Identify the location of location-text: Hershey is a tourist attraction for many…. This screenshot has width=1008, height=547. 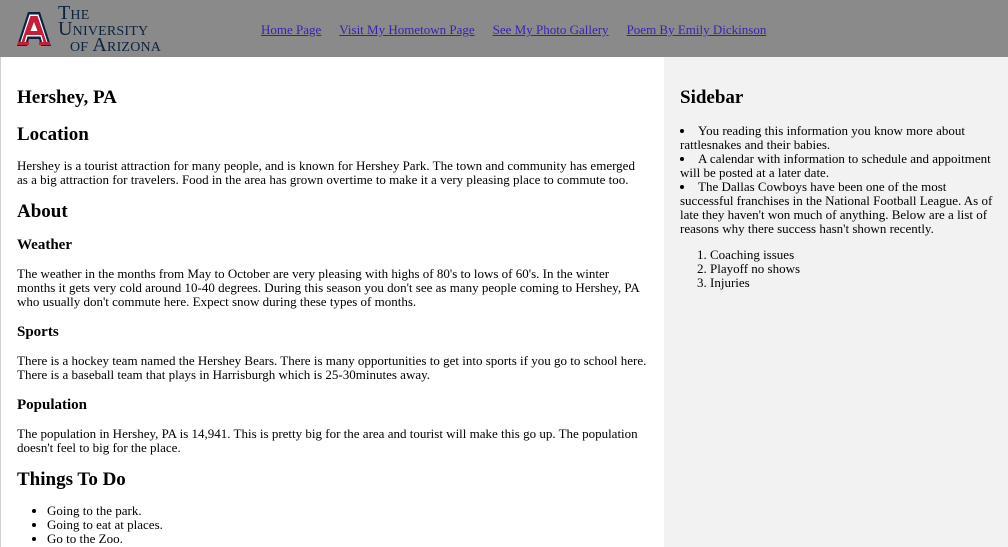
(326, 172).